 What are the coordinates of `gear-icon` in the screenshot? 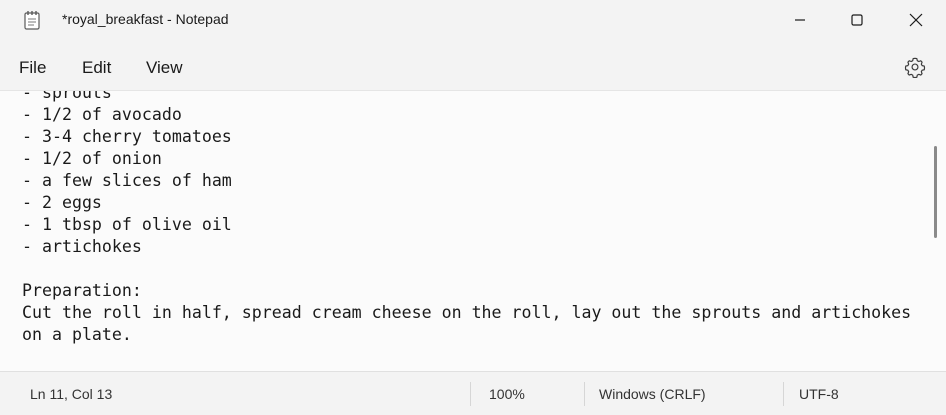 It's located at (915, 67).